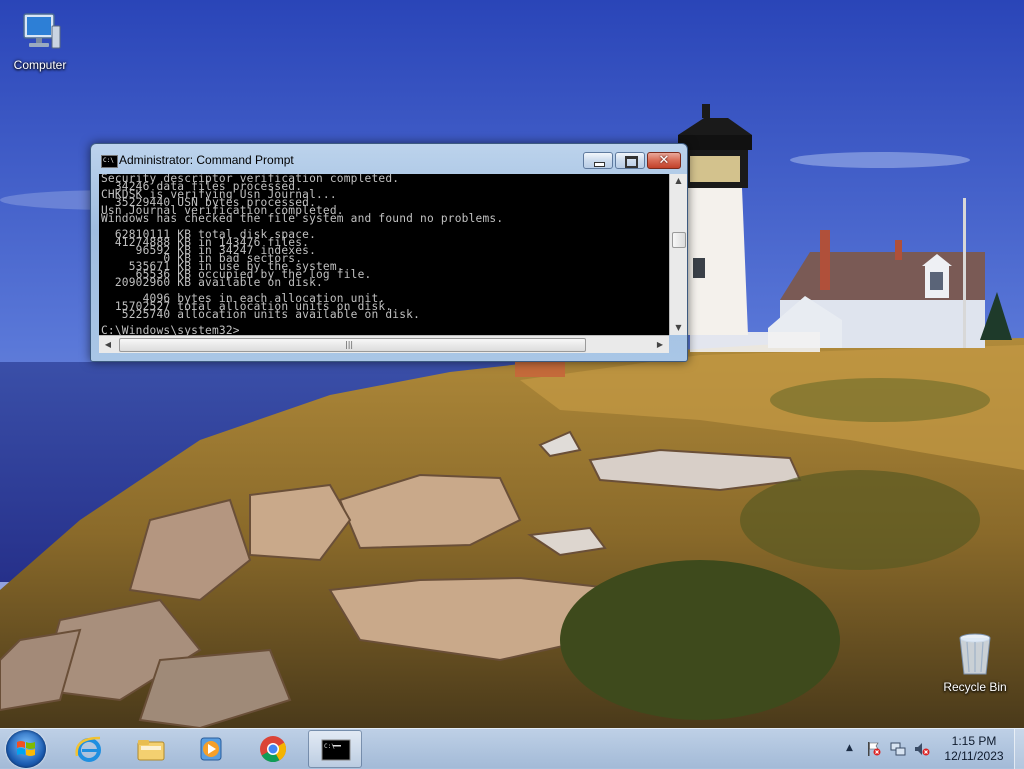  Describe the element at coordinates (975, 654) in the screenshot. I see `recycle-bin-icon` at that location.